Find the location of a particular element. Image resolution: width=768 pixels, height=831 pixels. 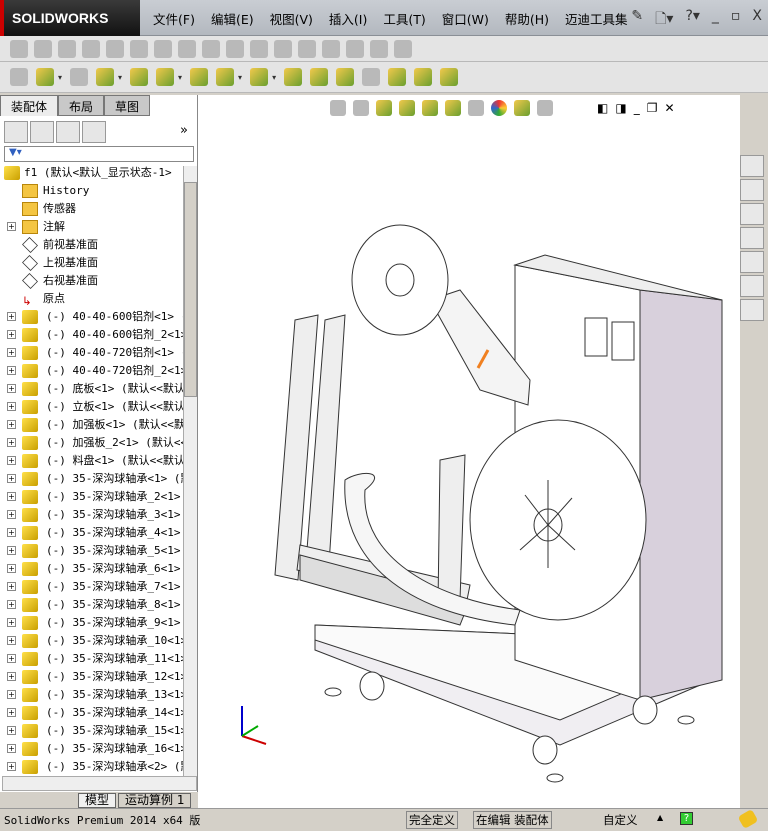

tab-motion-study: 运动算例 1 is located at coordinates (155, 800).